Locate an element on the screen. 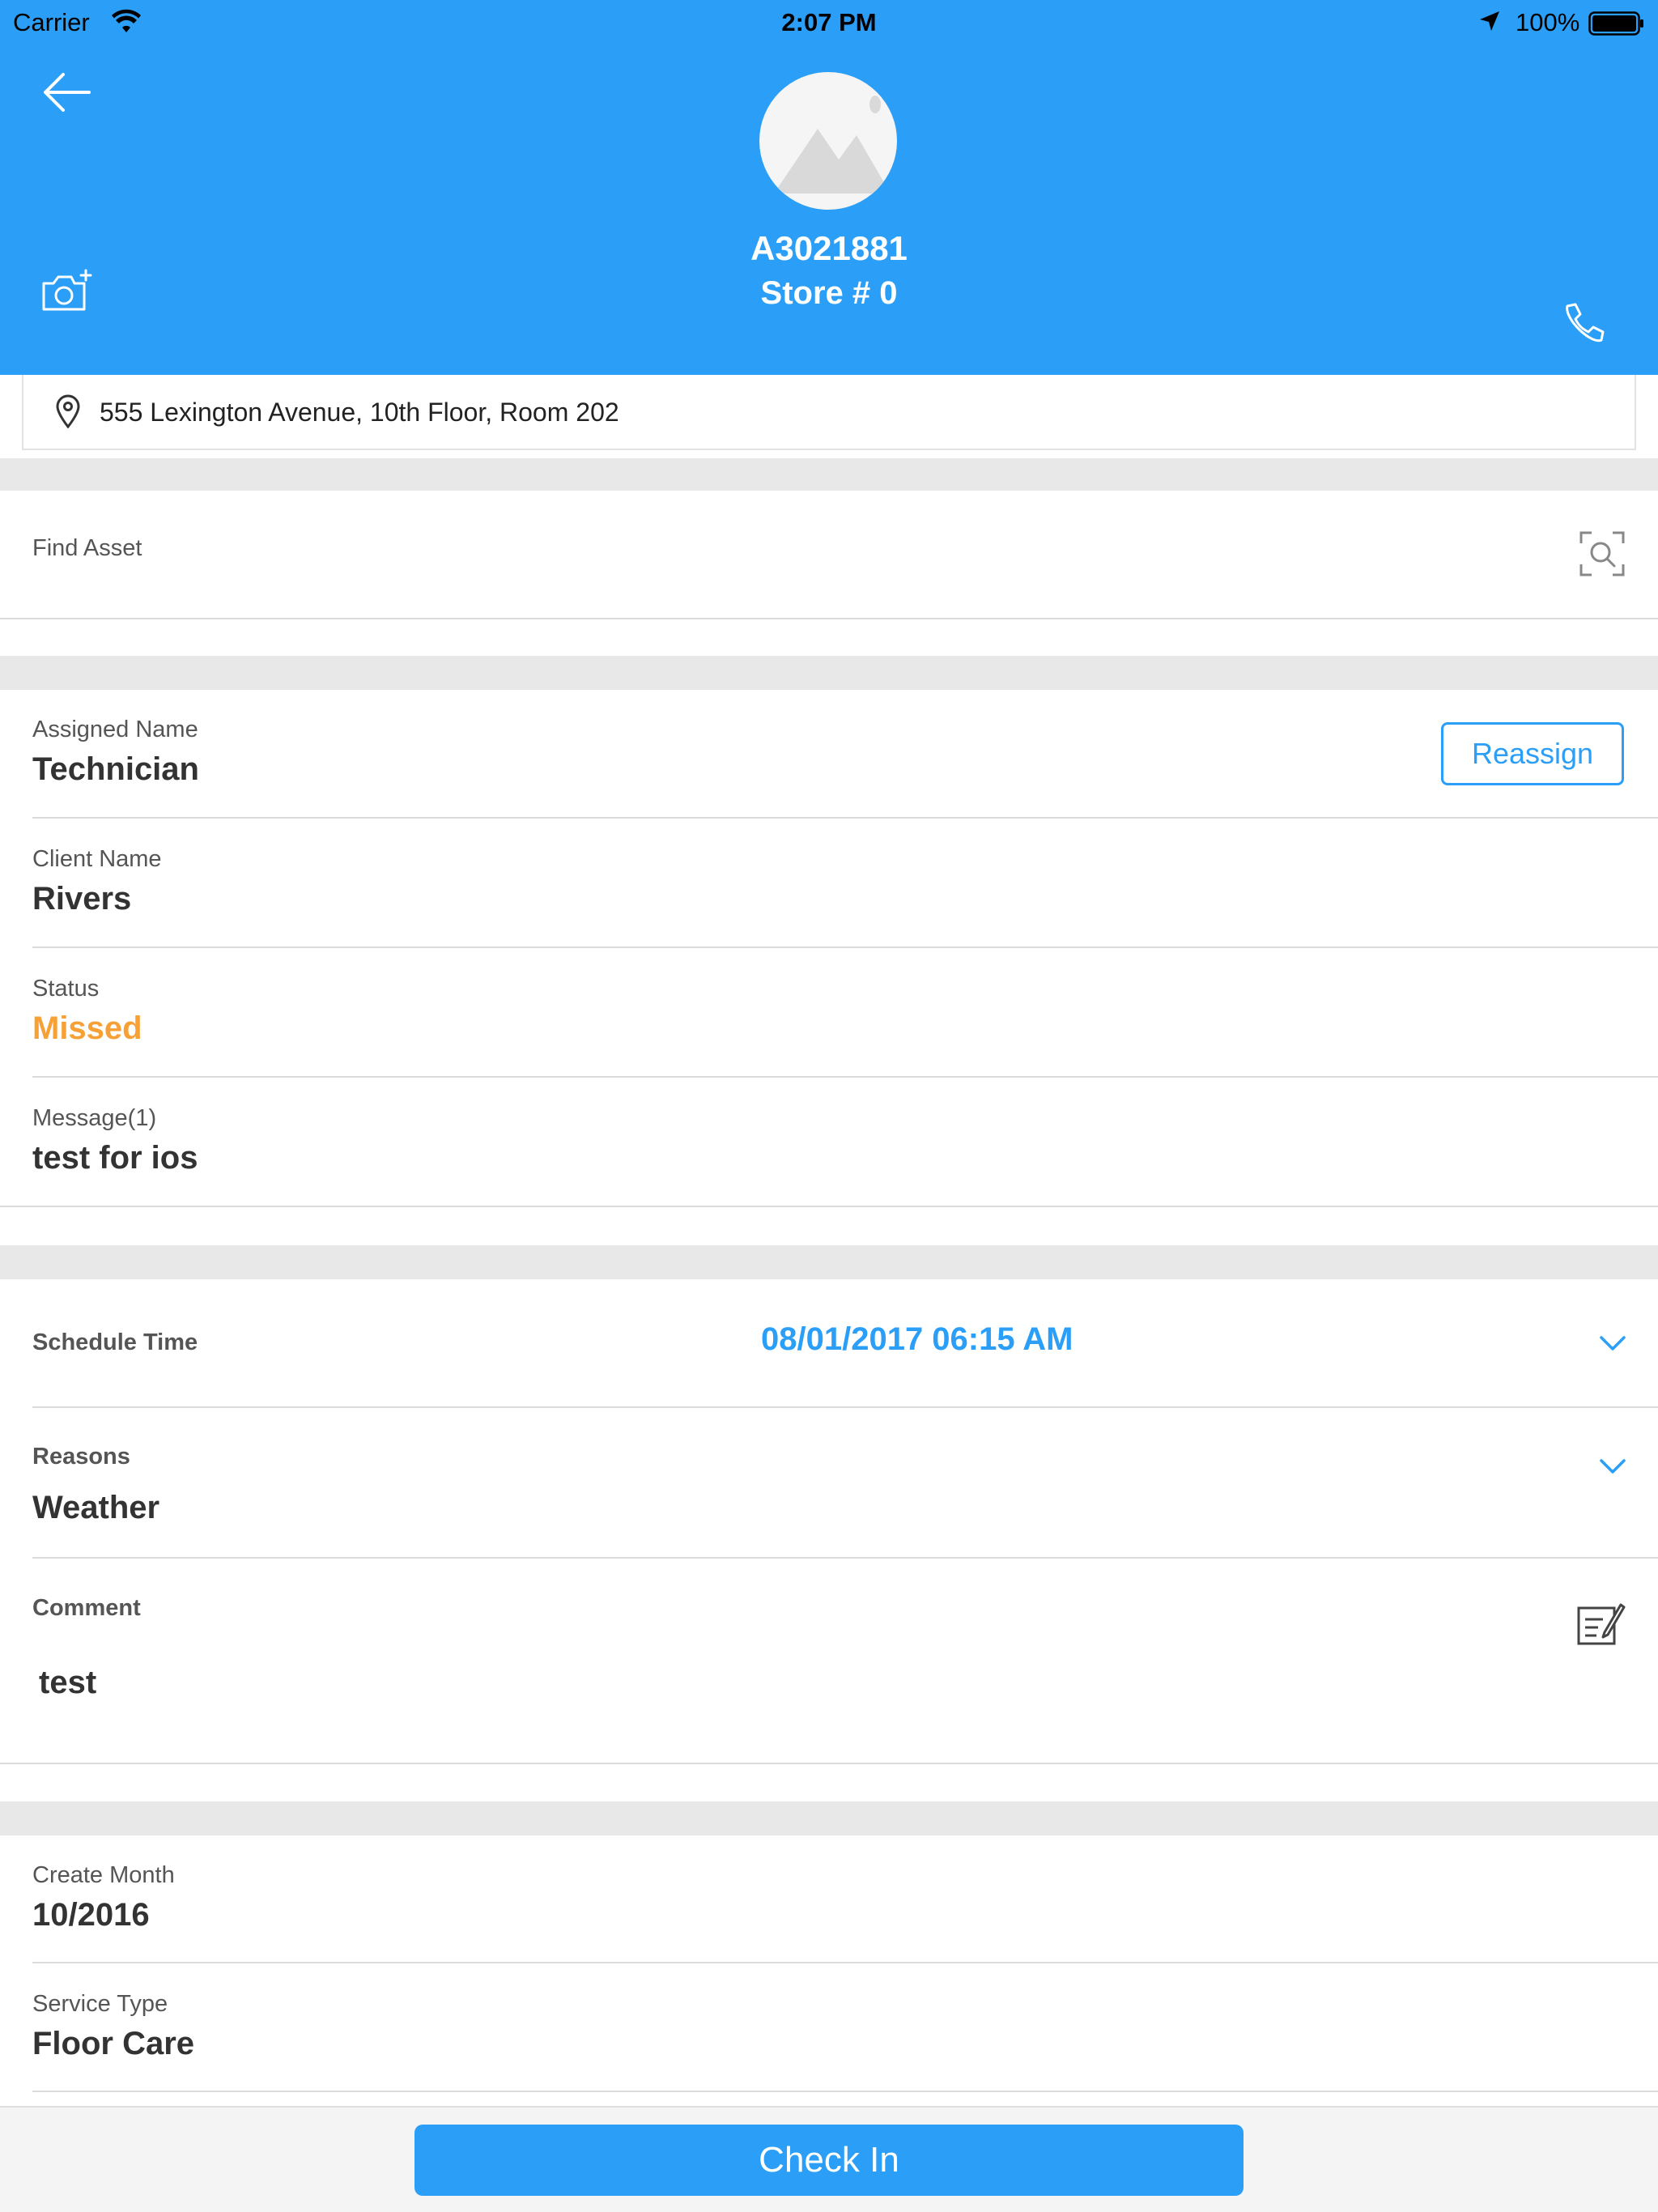  status-label: Status is located at coordinates (66, 989).